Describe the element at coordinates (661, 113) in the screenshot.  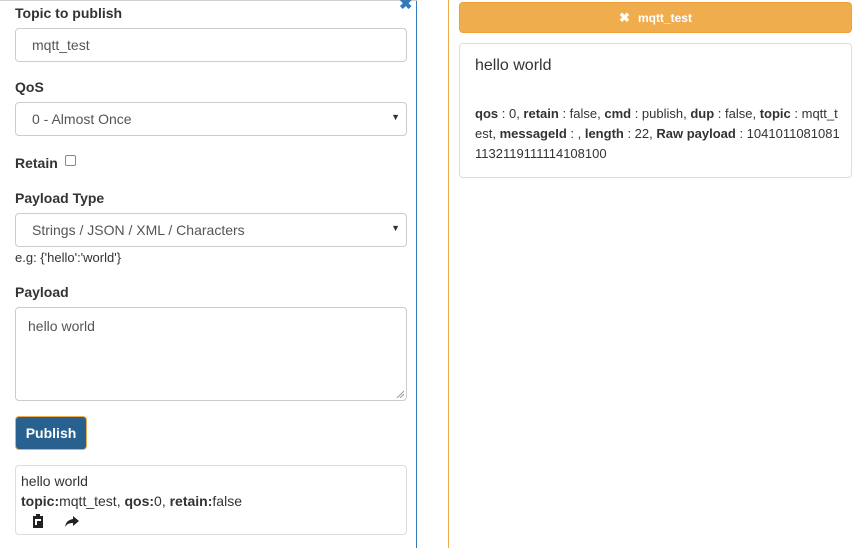
I see `meta-cmd-val: : publish,` at that location.